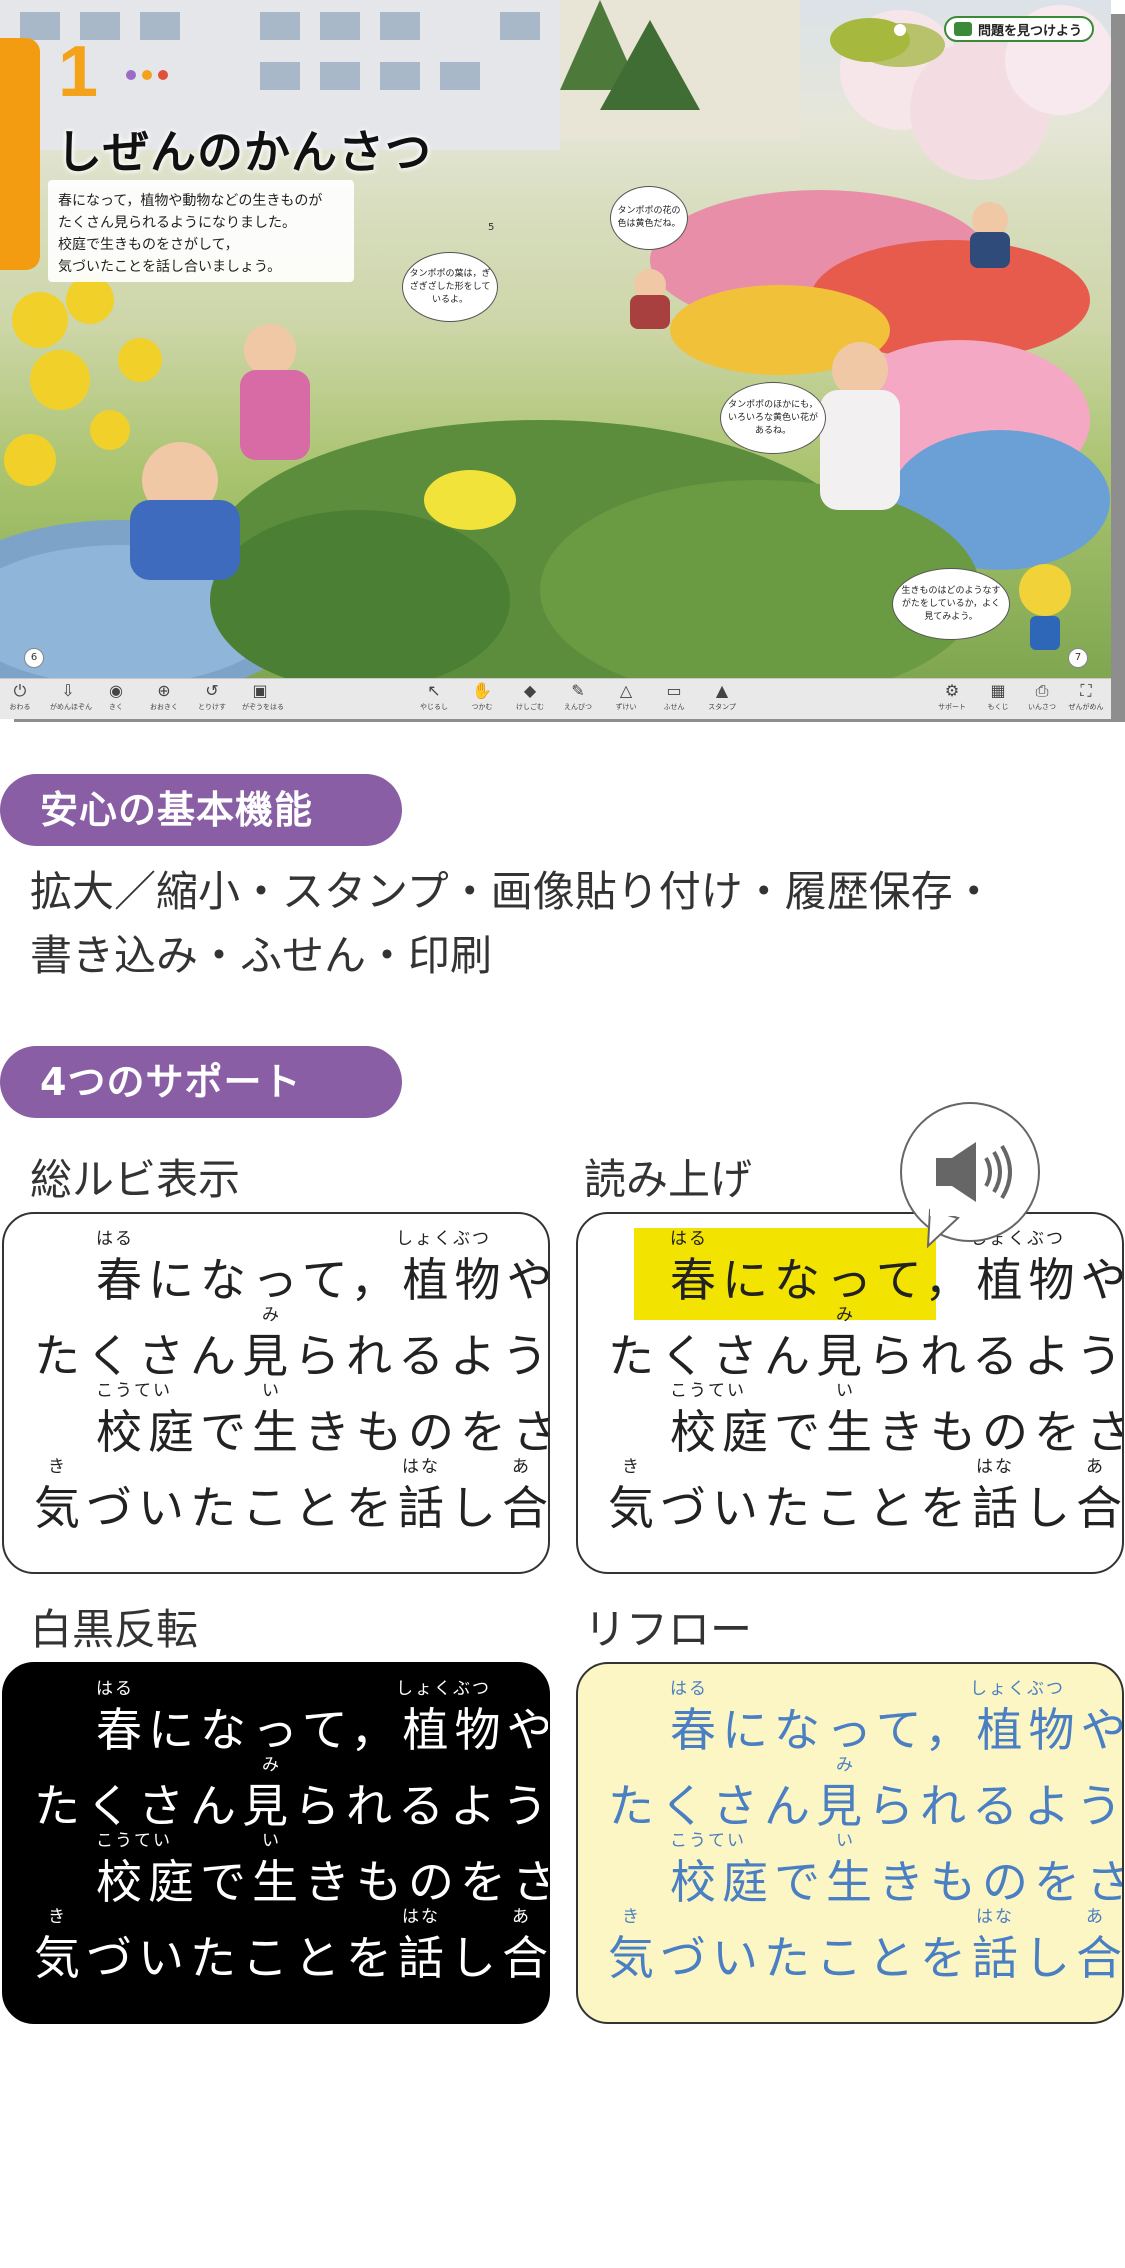 This screenshot has height=2268, width=1125. I want to click on toolbar-button-sticky: ▭ ふせん, so click(674, 697).